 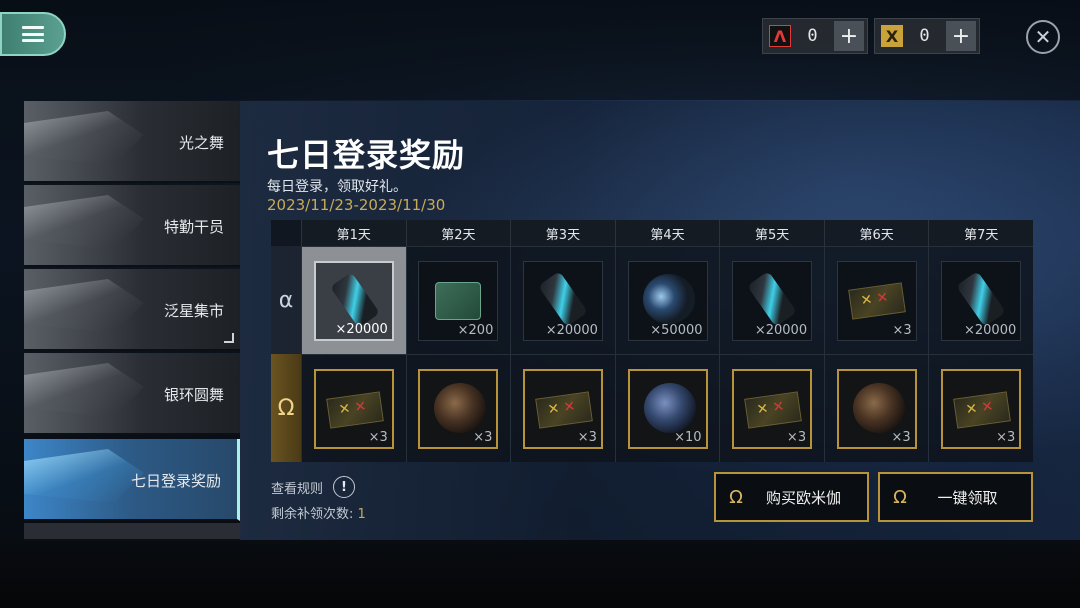 I want to click on day-header: 第4天, so click(x=667, y=233).